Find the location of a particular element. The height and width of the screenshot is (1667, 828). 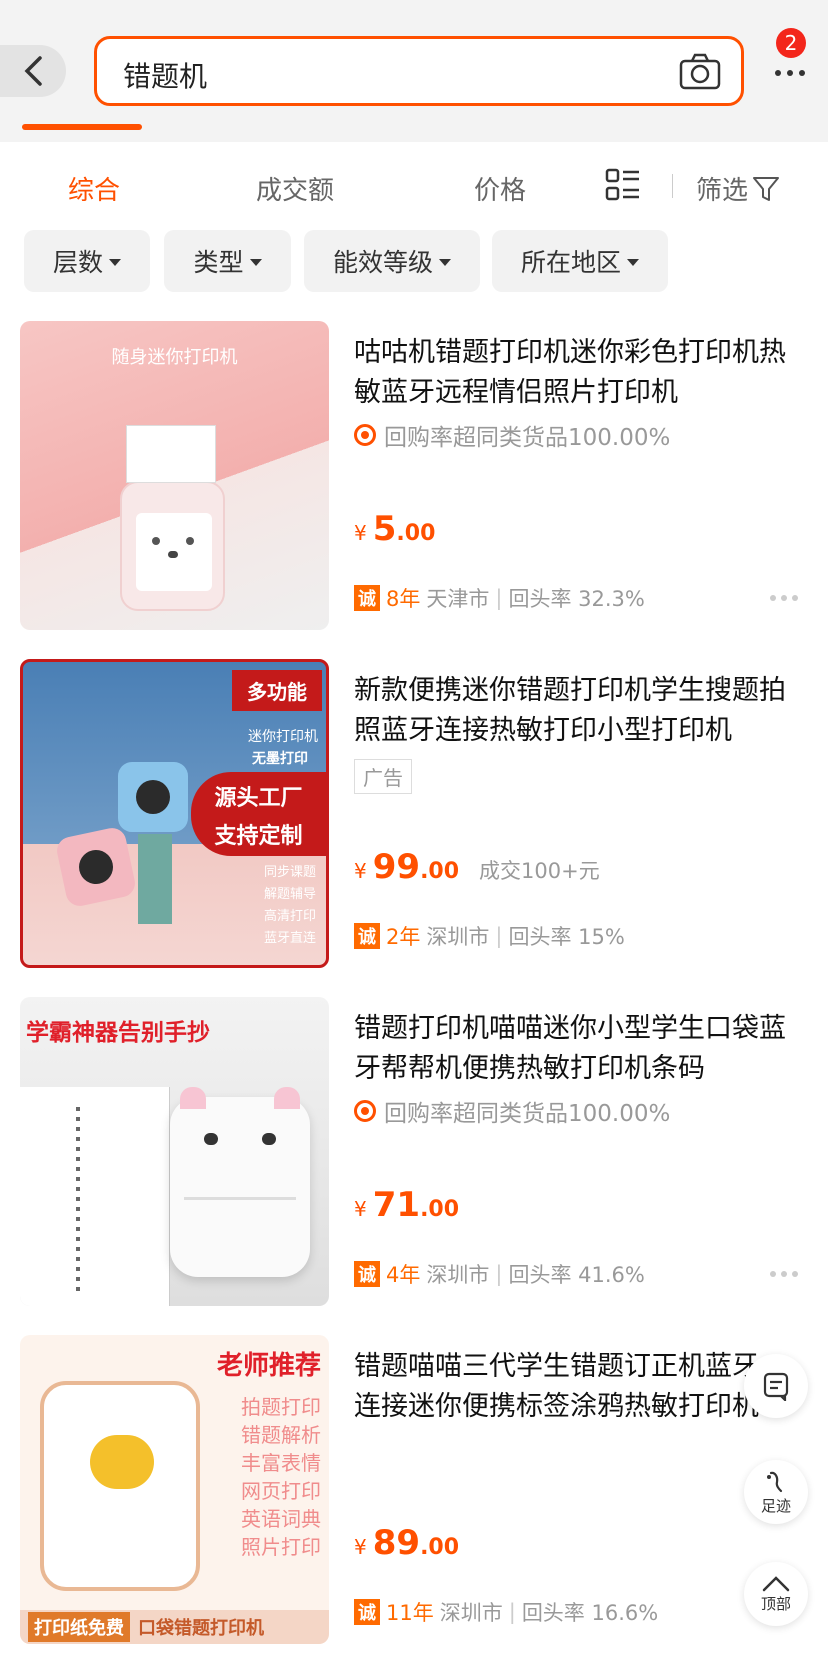

chip-label: 层数 is located at coordinates (77, 262).